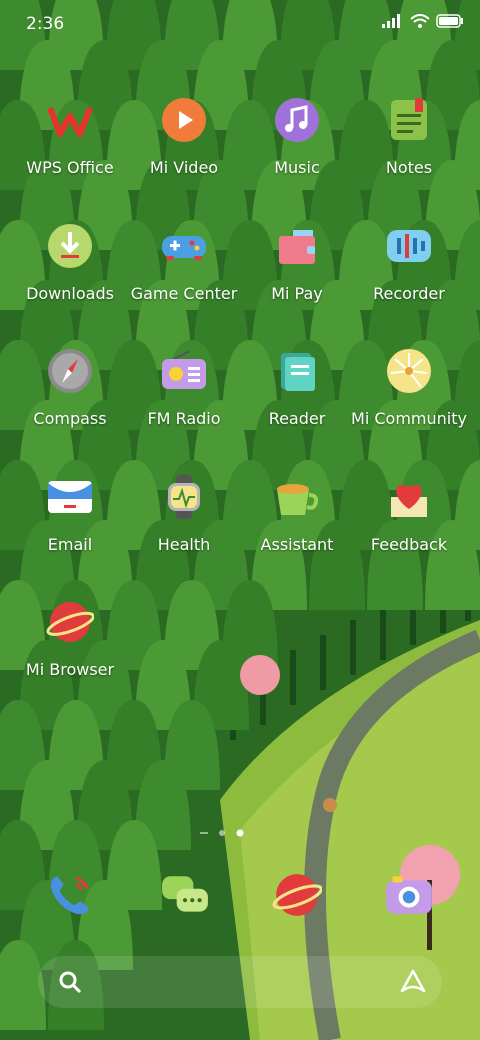 The width and height of the screenshot is (480, 1040). Describe the element at coordinates (409, 501) in the screenshot. I see `heart-box-icon` at that location.